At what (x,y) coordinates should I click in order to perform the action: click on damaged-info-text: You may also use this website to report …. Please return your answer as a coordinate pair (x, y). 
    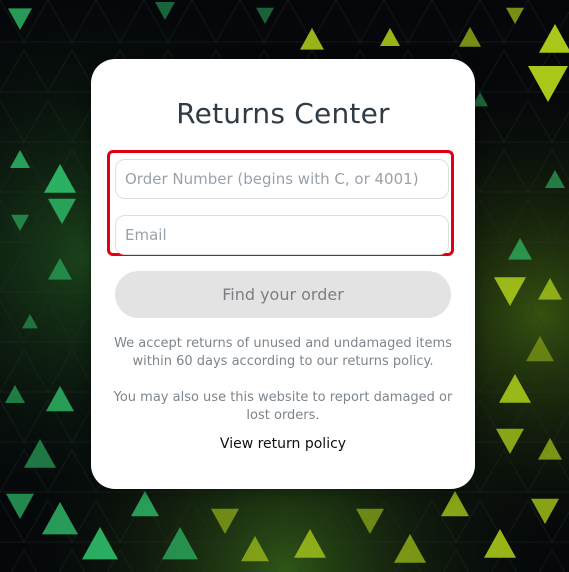
    Looking at the image, I should click on (283, 407).